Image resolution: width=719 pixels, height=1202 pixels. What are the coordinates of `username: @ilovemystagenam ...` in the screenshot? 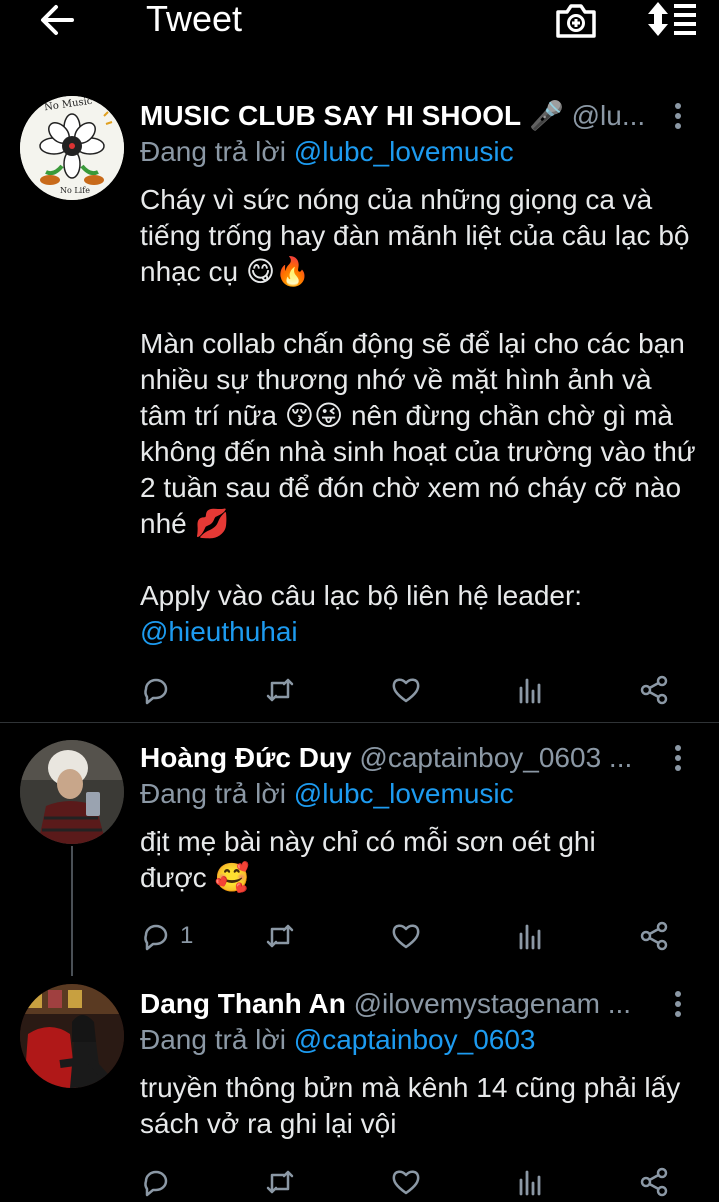 It's located at (492, 1003).